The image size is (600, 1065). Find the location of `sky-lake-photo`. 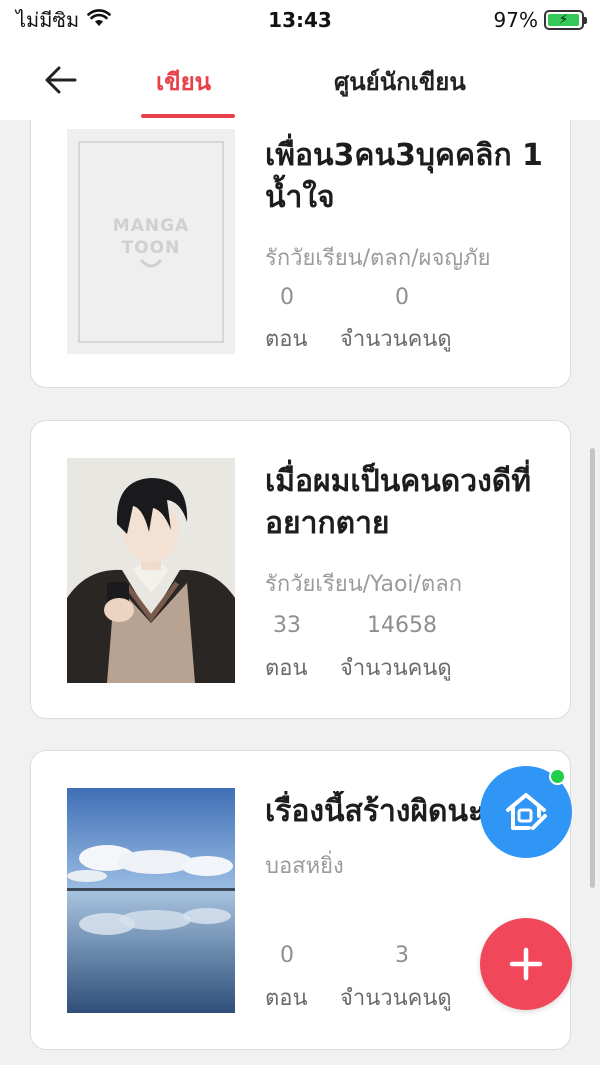

sky-lake-photo is located at coordinates (151, 900).